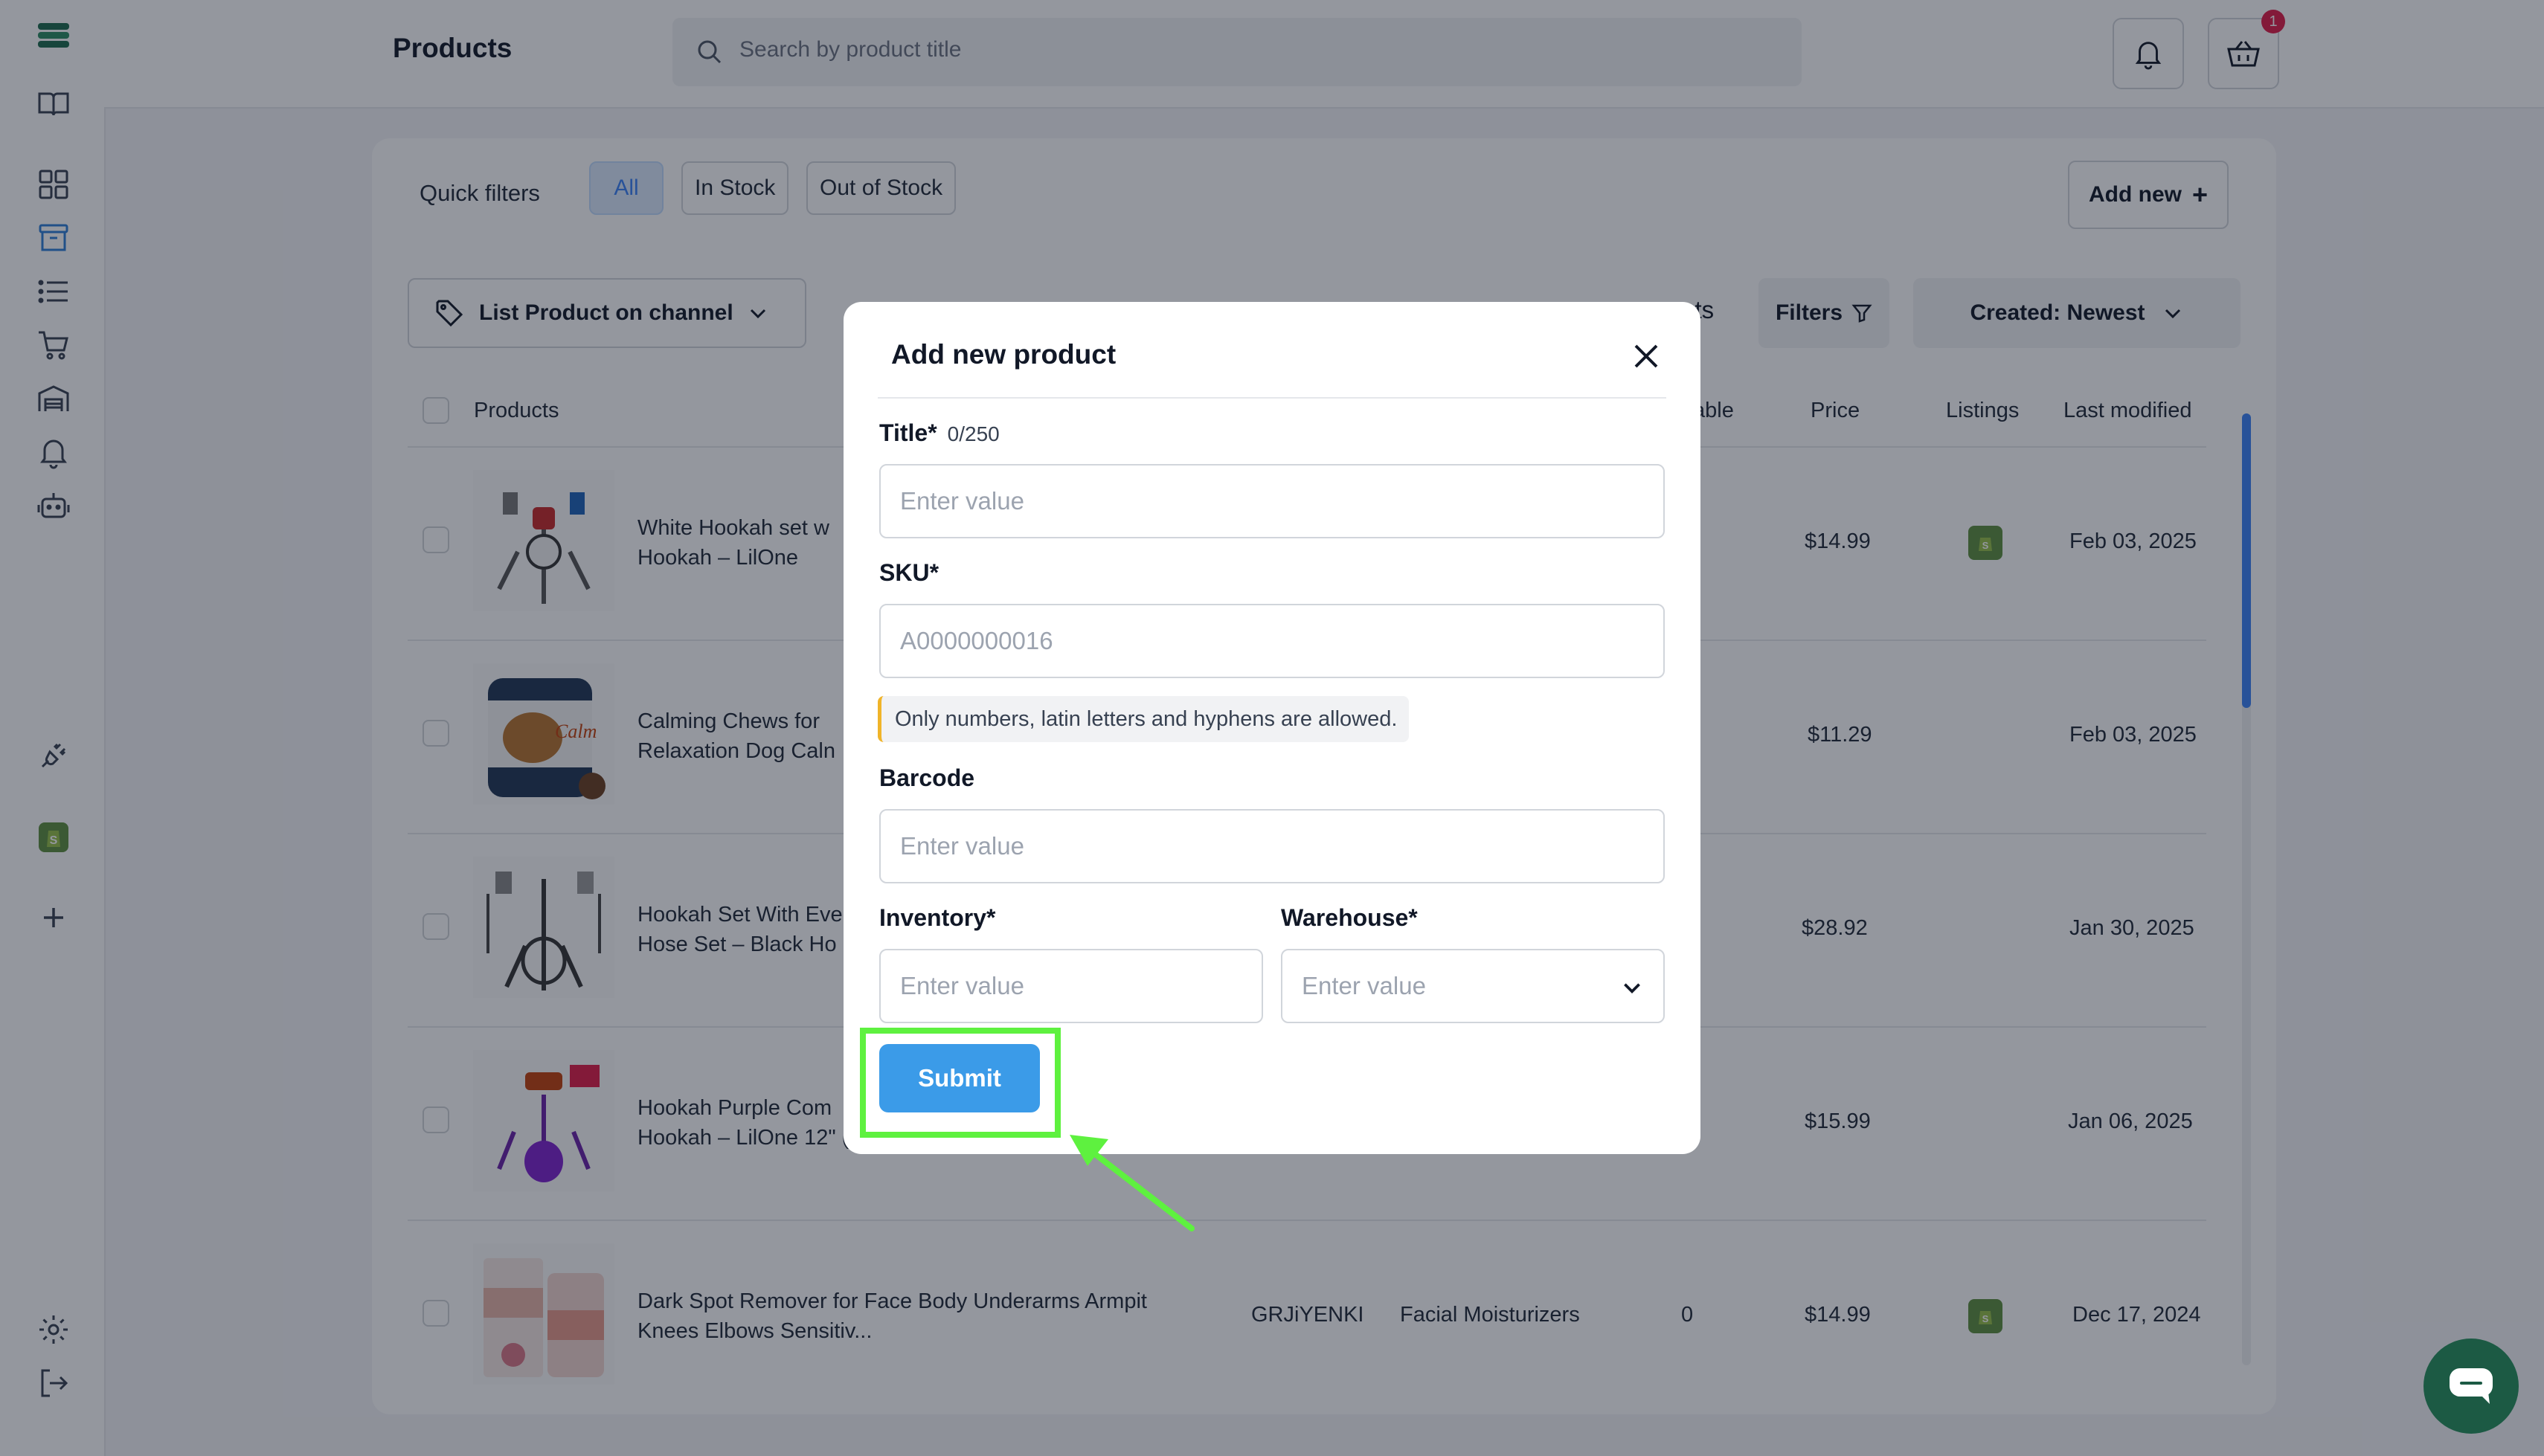 This screenshot has width=2544, height=1456. Describe the element at coordinates (1272, 641) in the screenshot. I see `sku-input: A0000000016` at that location.